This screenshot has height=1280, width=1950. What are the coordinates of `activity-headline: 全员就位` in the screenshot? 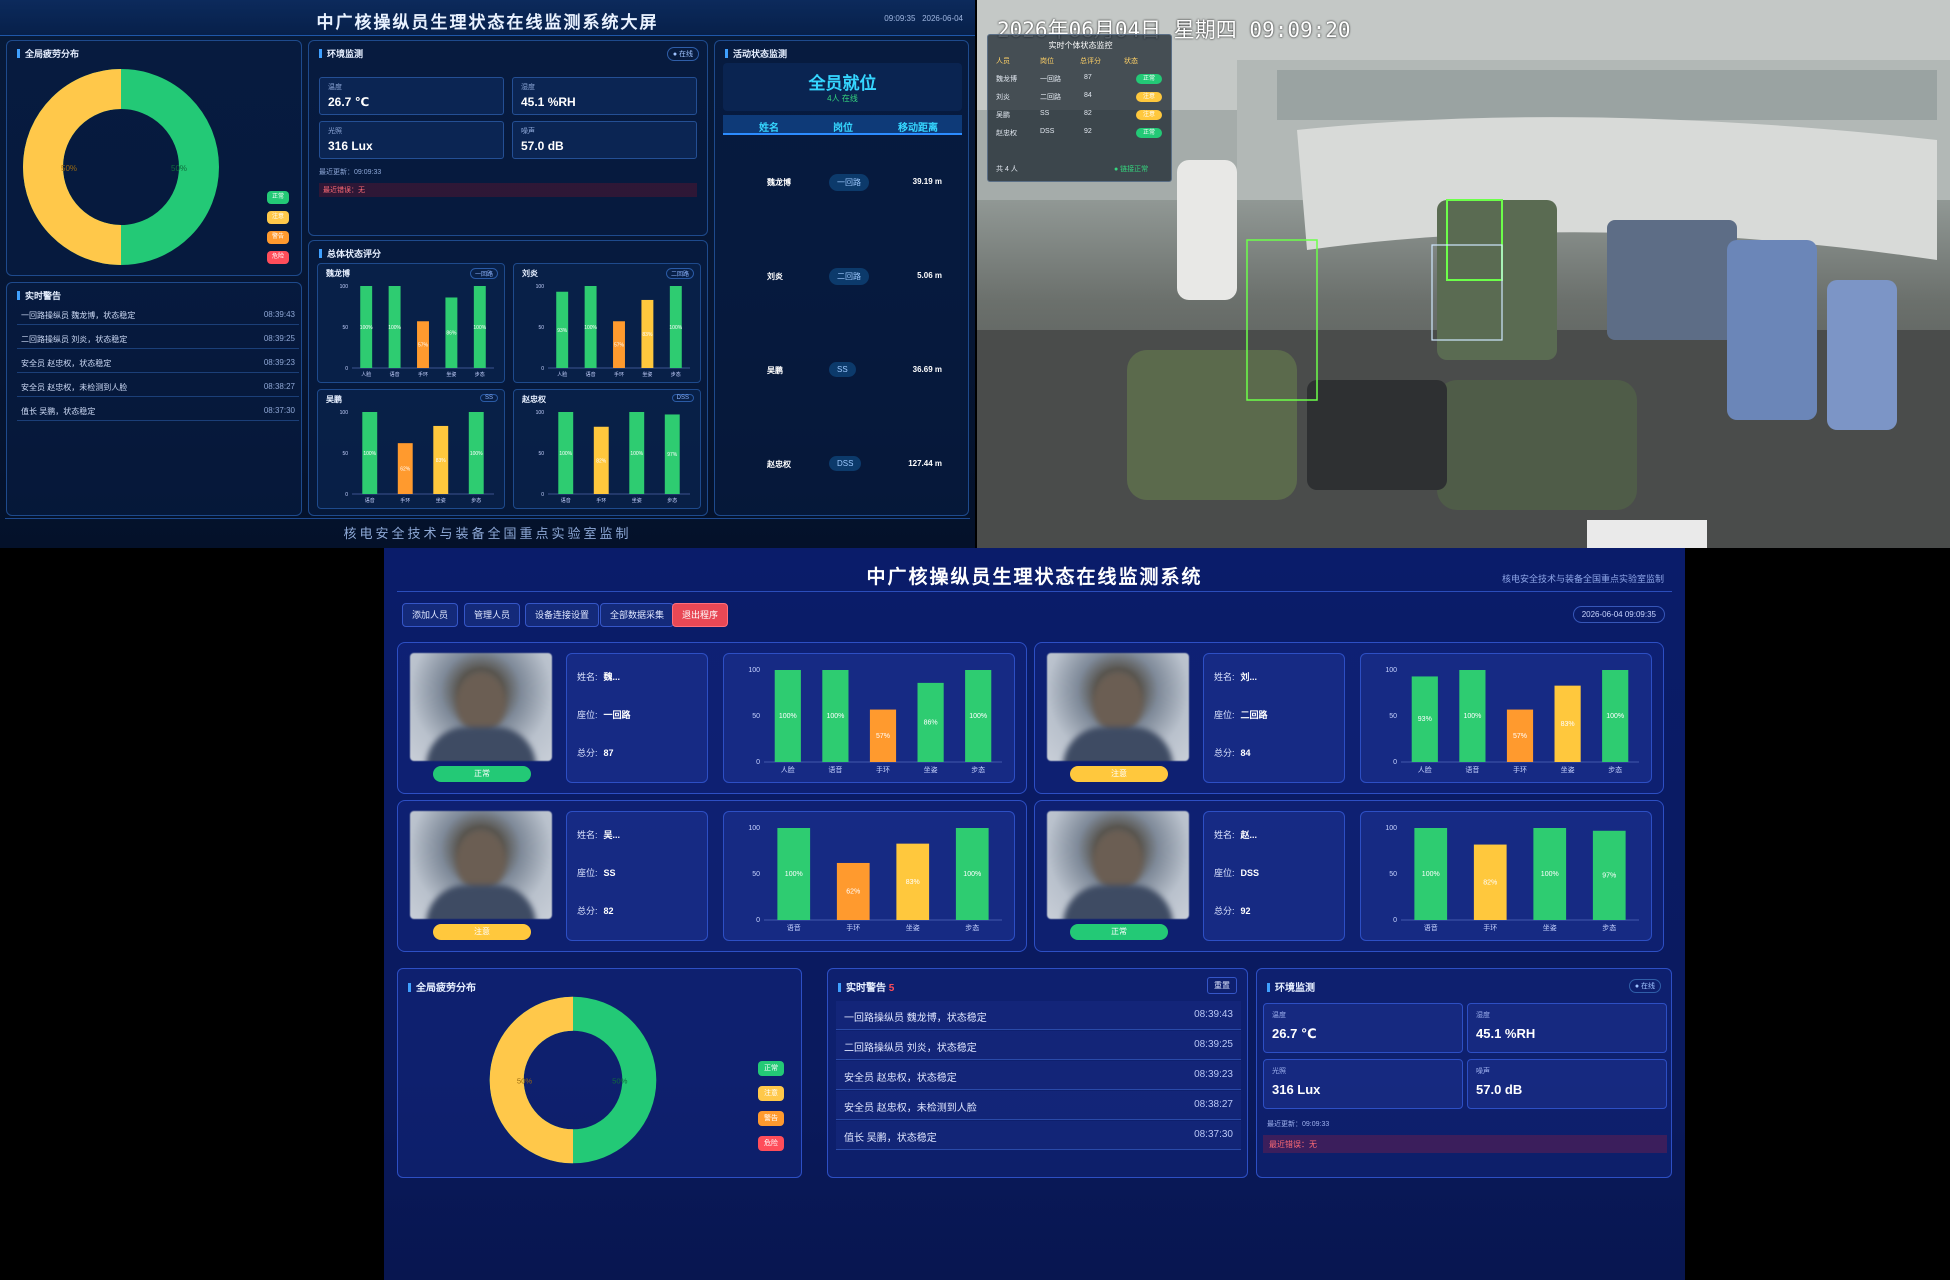 It's located at (842, 83).